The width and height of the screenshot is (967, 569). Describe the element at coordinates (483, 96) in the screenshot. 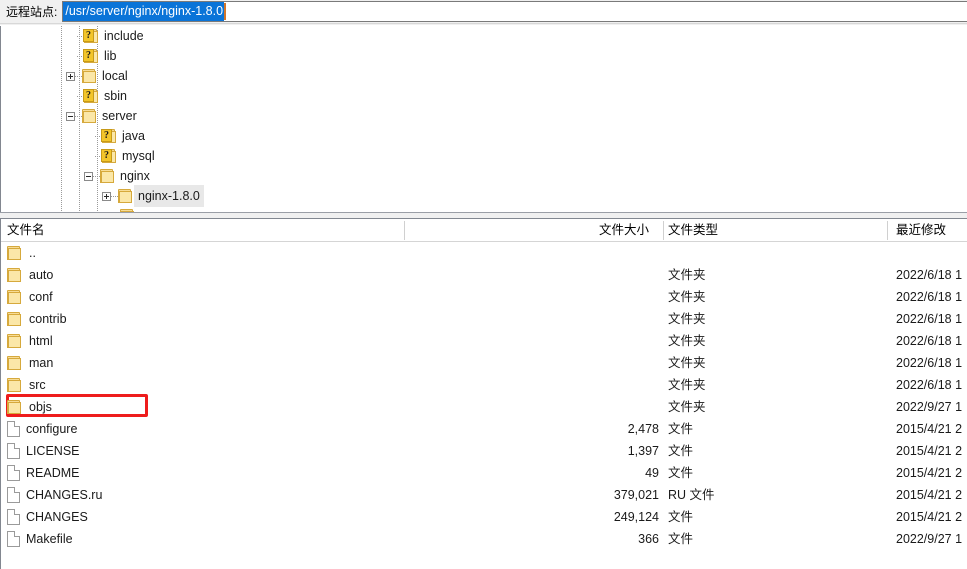

I see `tree-item-sbin: ? sbin` at that location.